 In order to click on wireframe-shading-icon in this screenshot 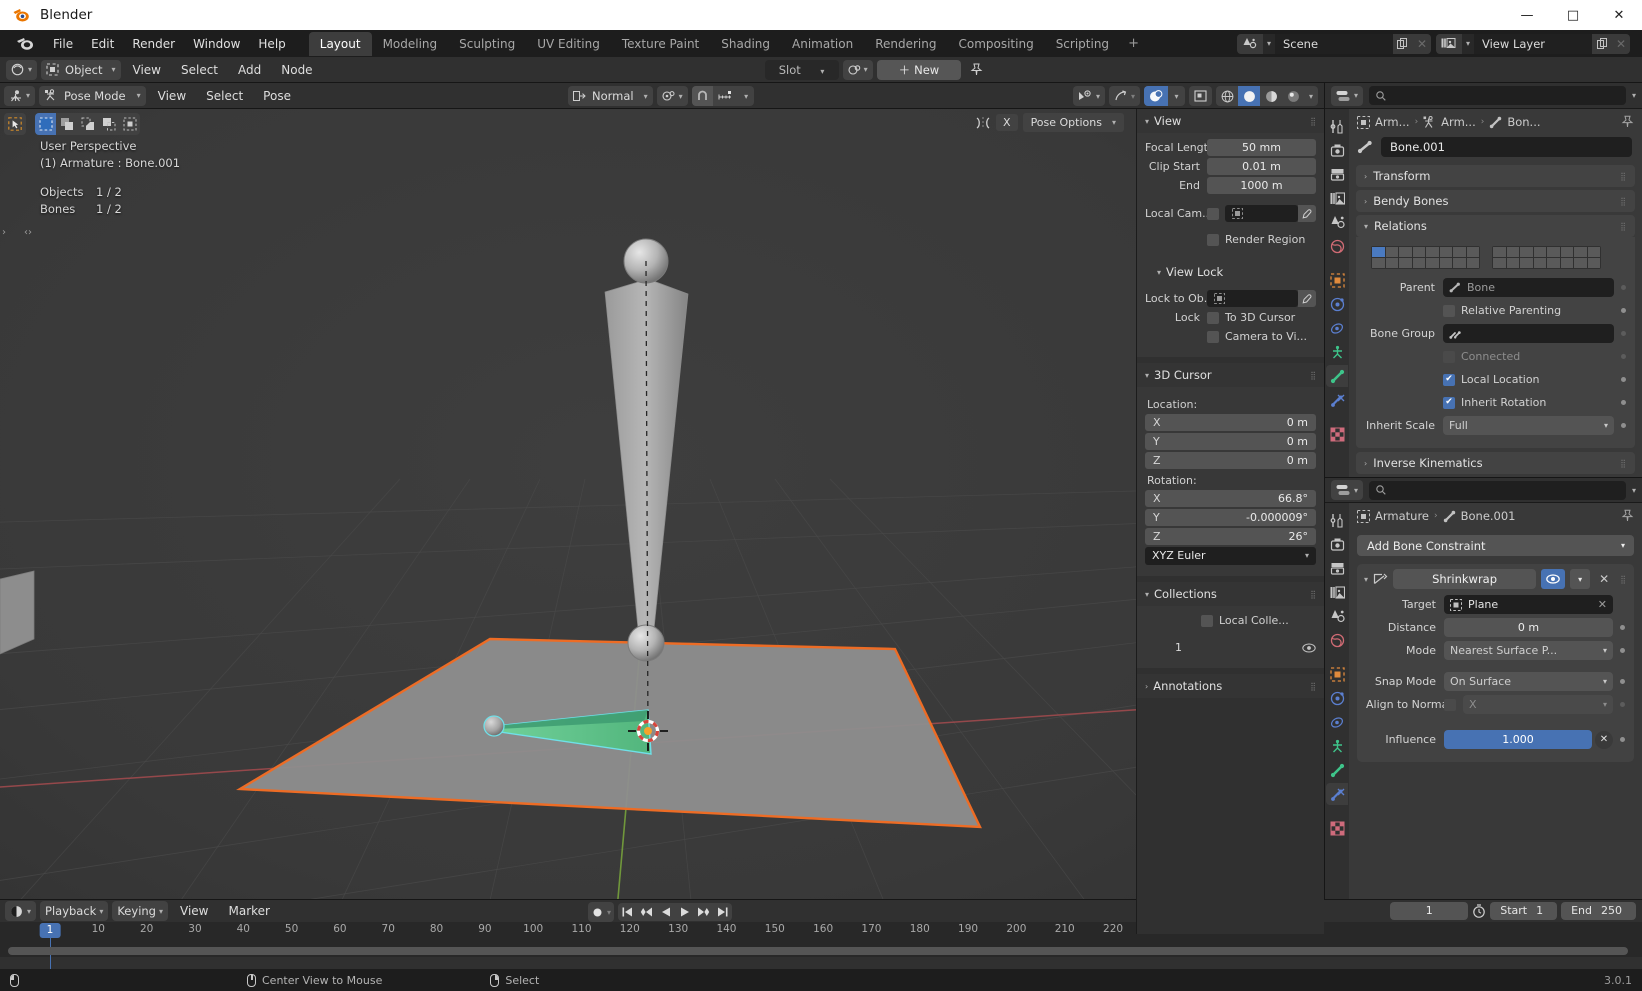, I will do `click(1227, 96)`.